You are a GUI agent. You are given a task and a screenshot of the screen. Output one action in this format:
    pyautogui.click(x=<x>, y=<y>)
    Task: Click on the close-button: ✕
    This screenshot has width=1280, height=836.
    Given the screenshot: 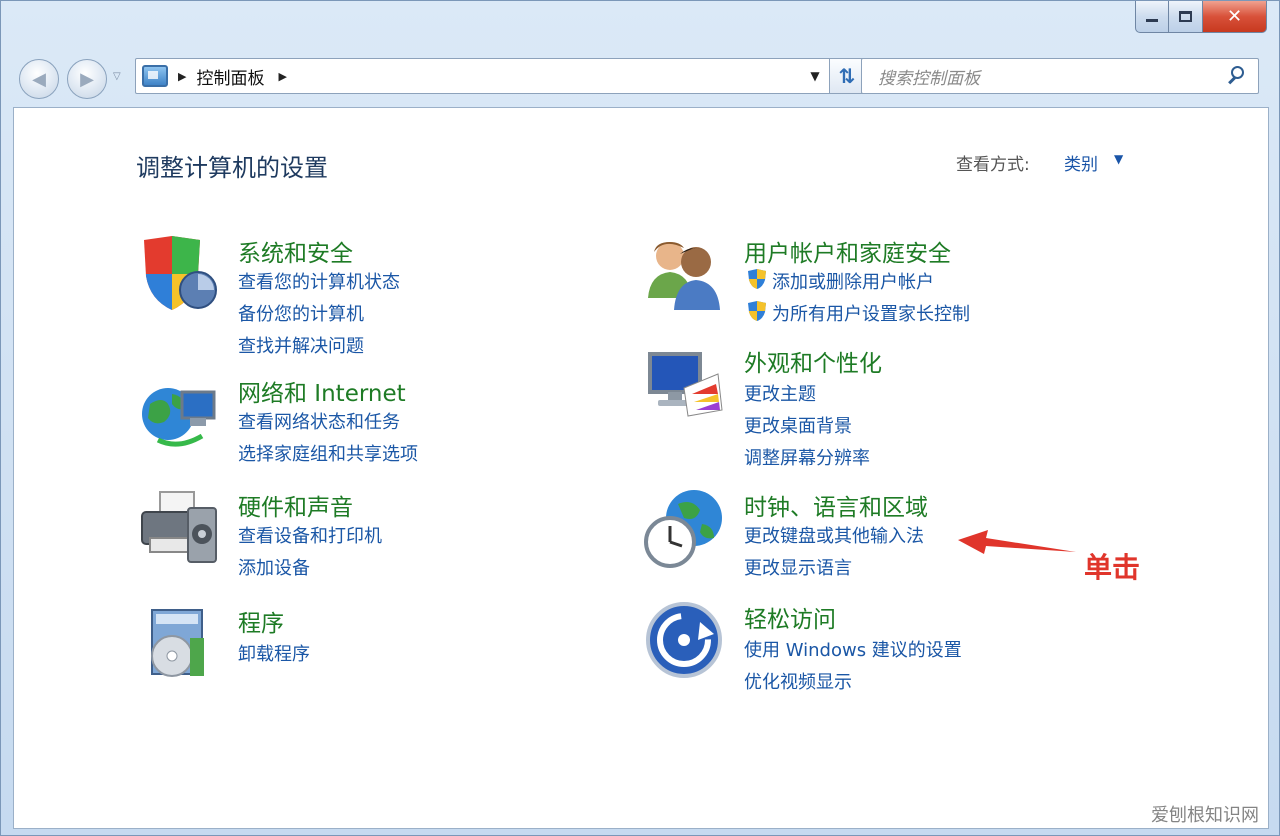 What is the action you would take?
    pyautogui.click(x=1235, y=17)
    